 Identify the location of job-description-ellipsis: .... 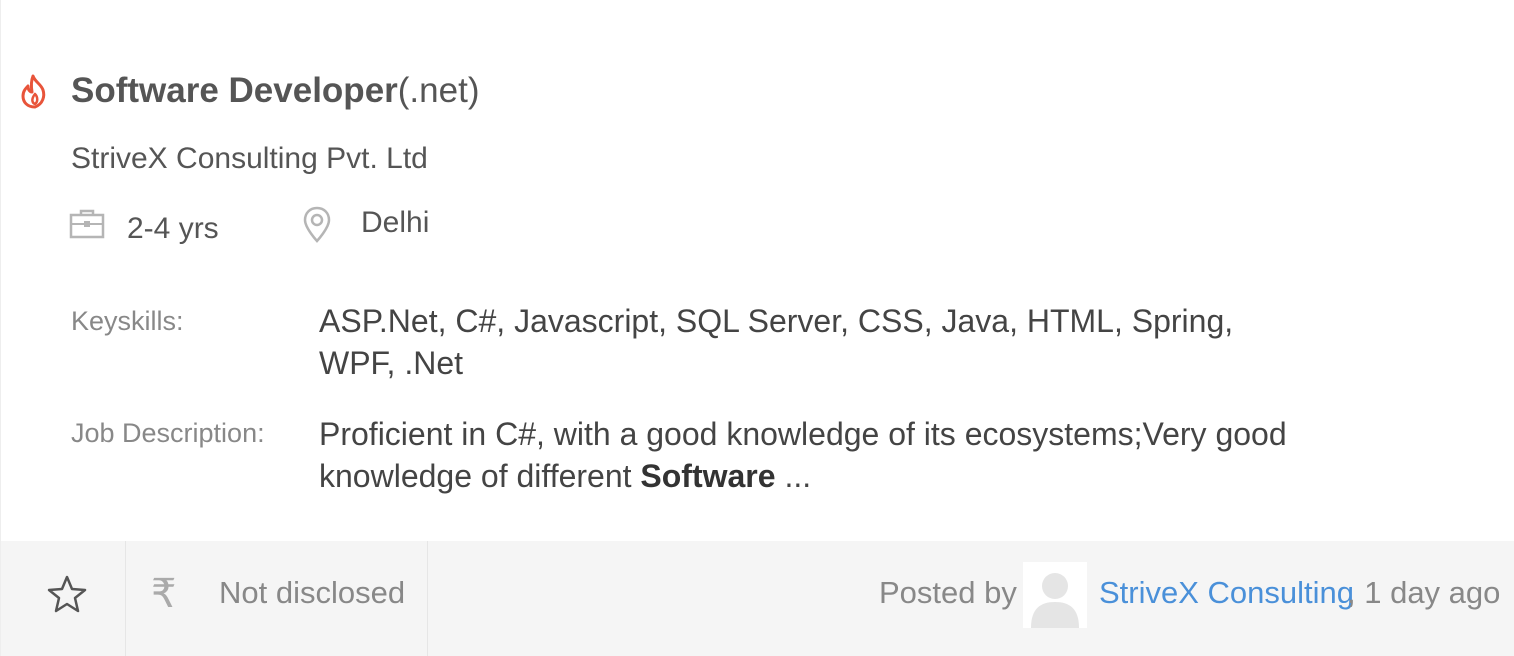
(793, 476).